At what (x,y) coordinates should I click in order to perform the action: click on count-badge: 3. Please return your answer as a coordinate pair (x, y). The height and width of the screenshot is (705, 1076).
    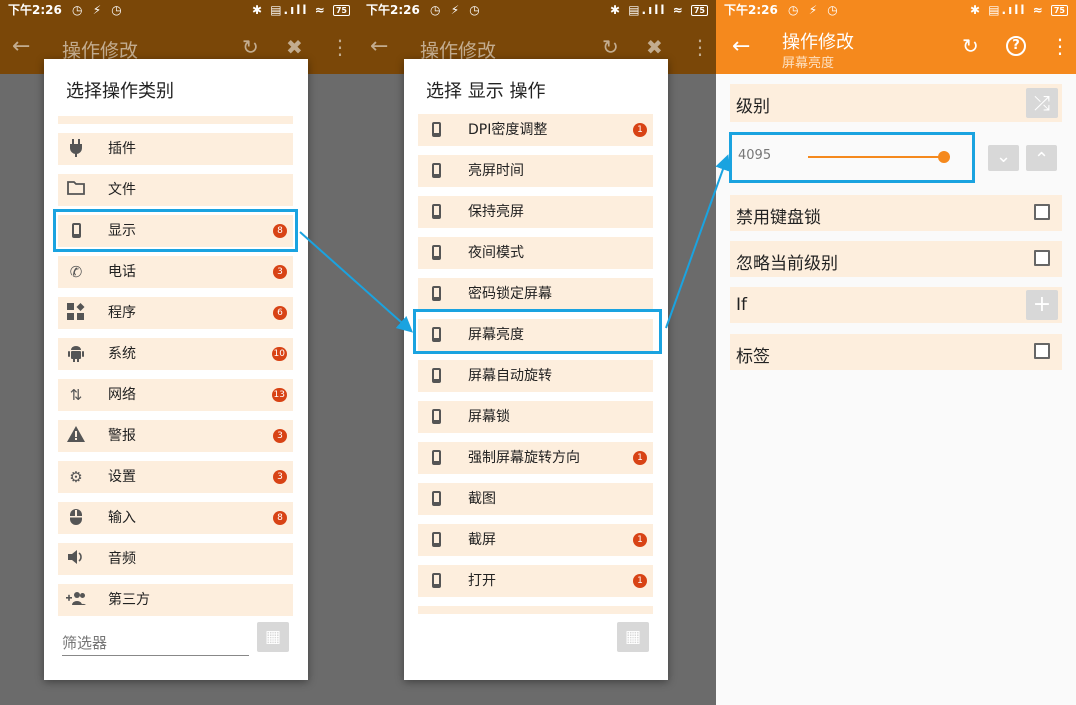
    Looking at the image, I should click on (280, 436).